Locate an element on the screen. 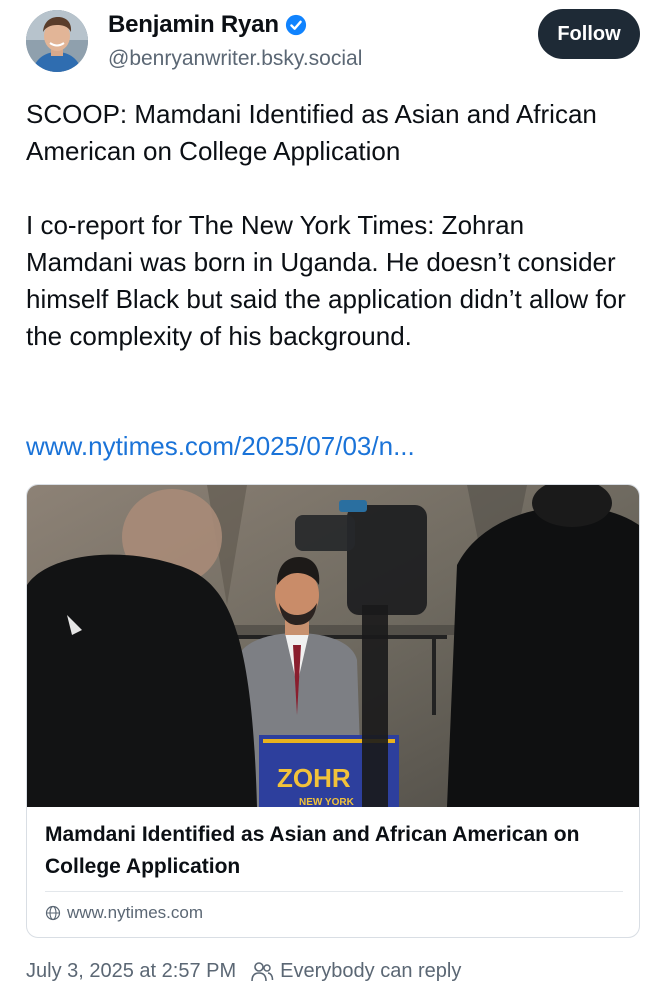  link-preview-domain-row: www.nytimes.com is located at coordinates (124, 913).